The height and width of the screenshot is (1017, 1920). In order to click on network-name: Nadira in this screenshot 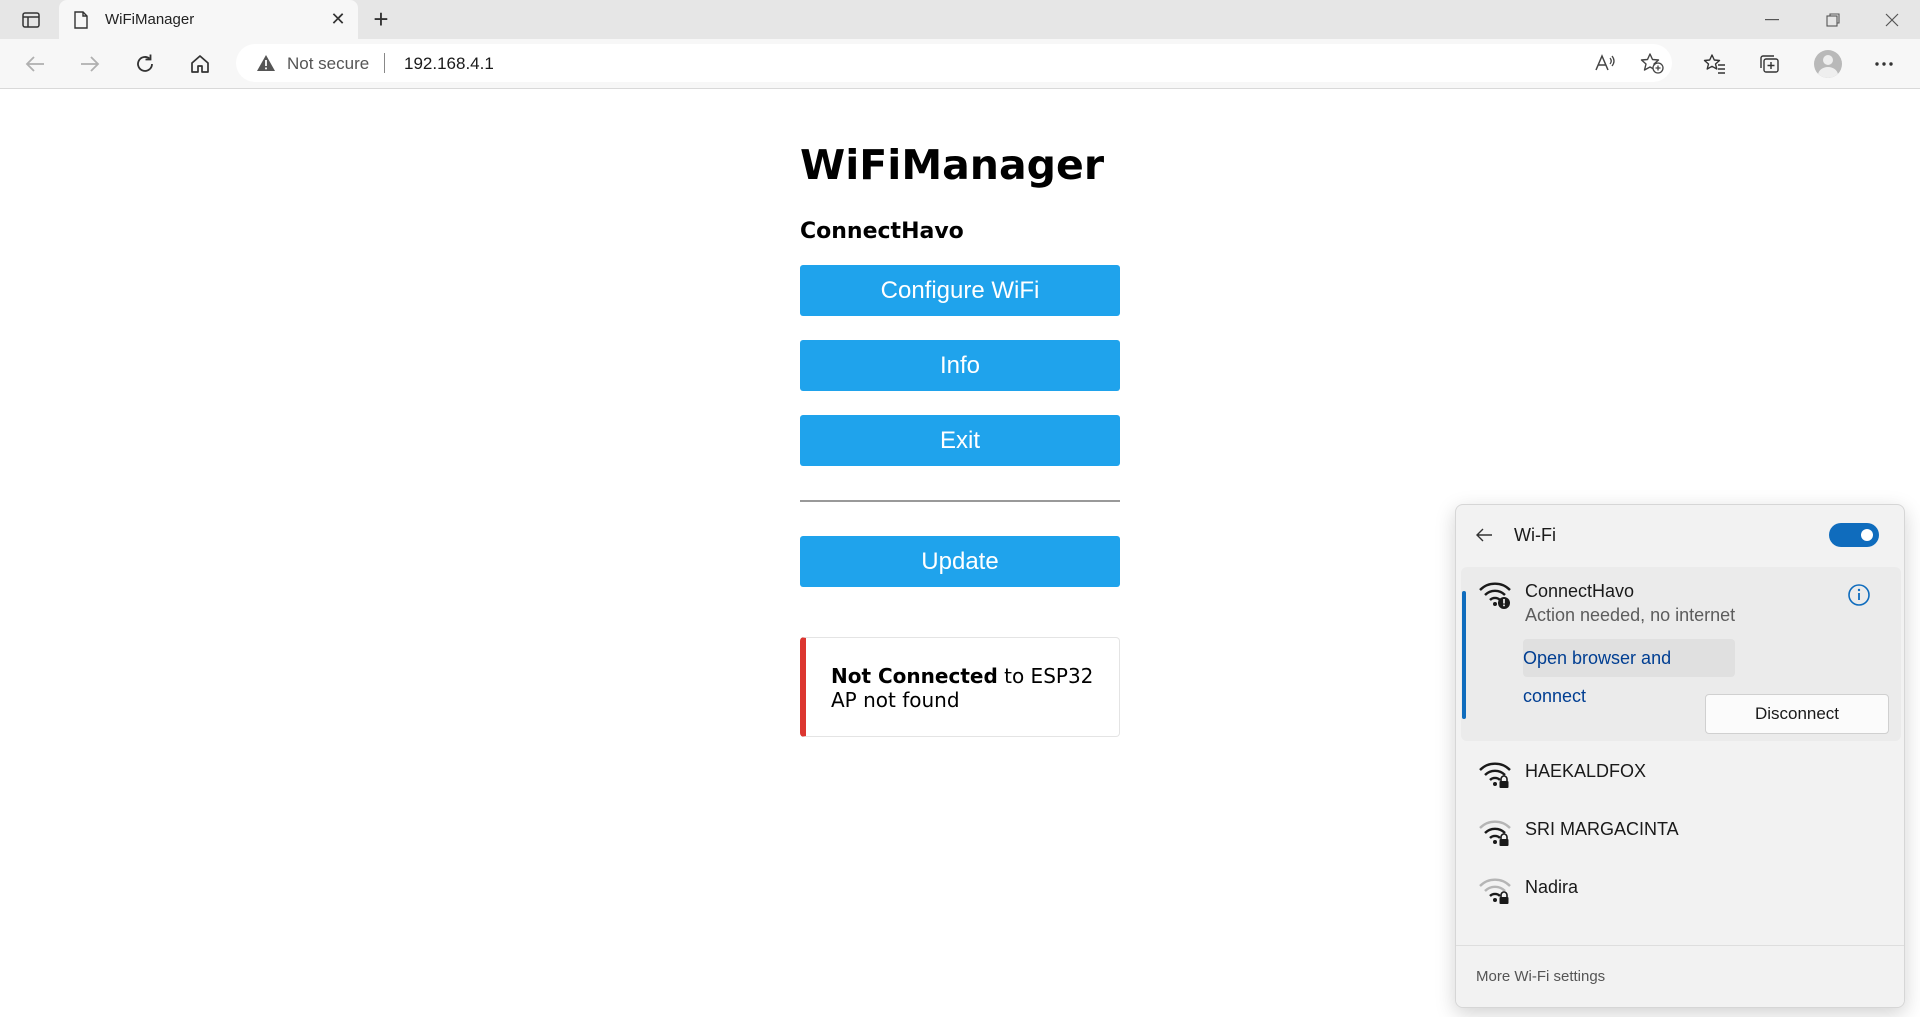, I will do `click(1552, 887)`.